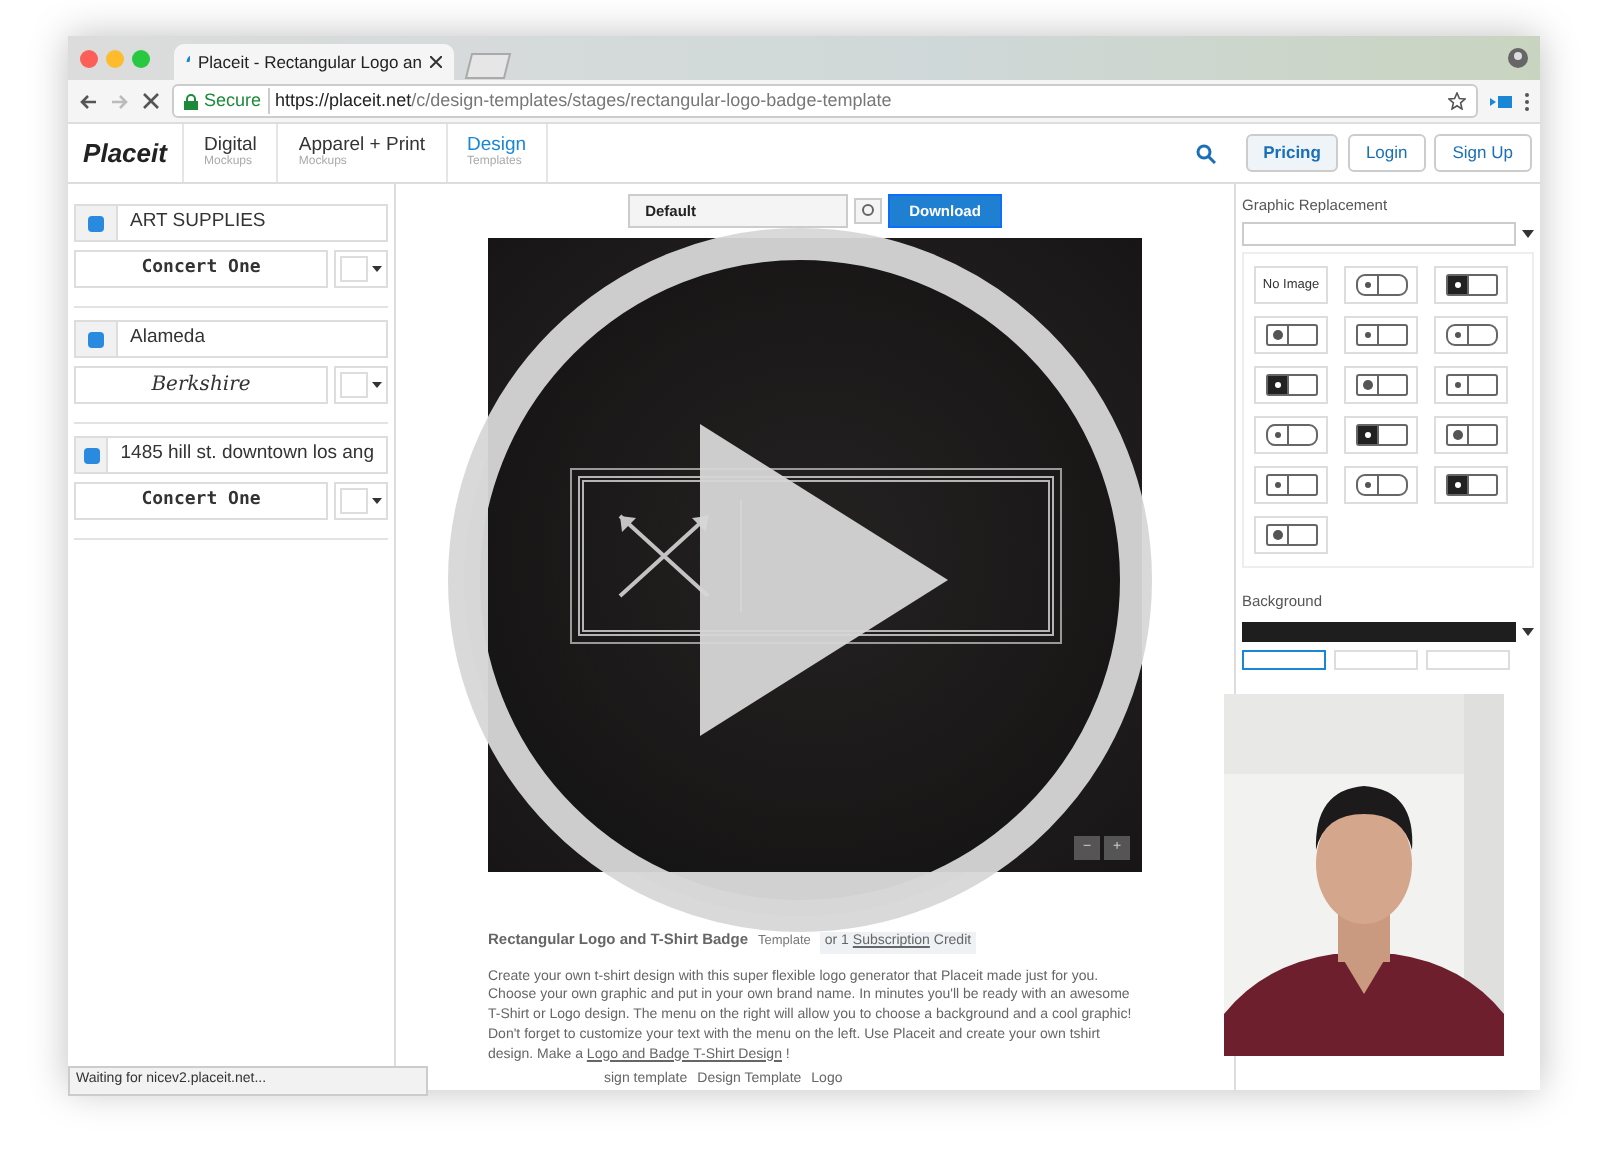 The image size is (1600, 1176). What do you see at coordinates (231, 339) in the screenshot?
I see `text-field: Alameda` at bounding box center [231, 339].